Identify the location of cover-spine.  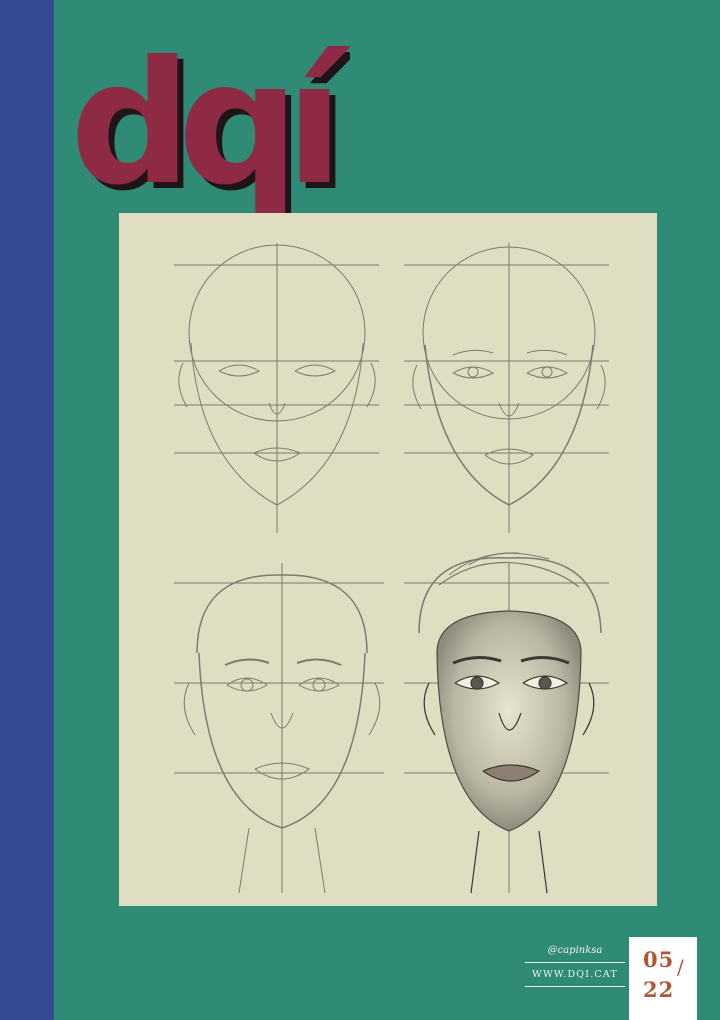
(27, 510).